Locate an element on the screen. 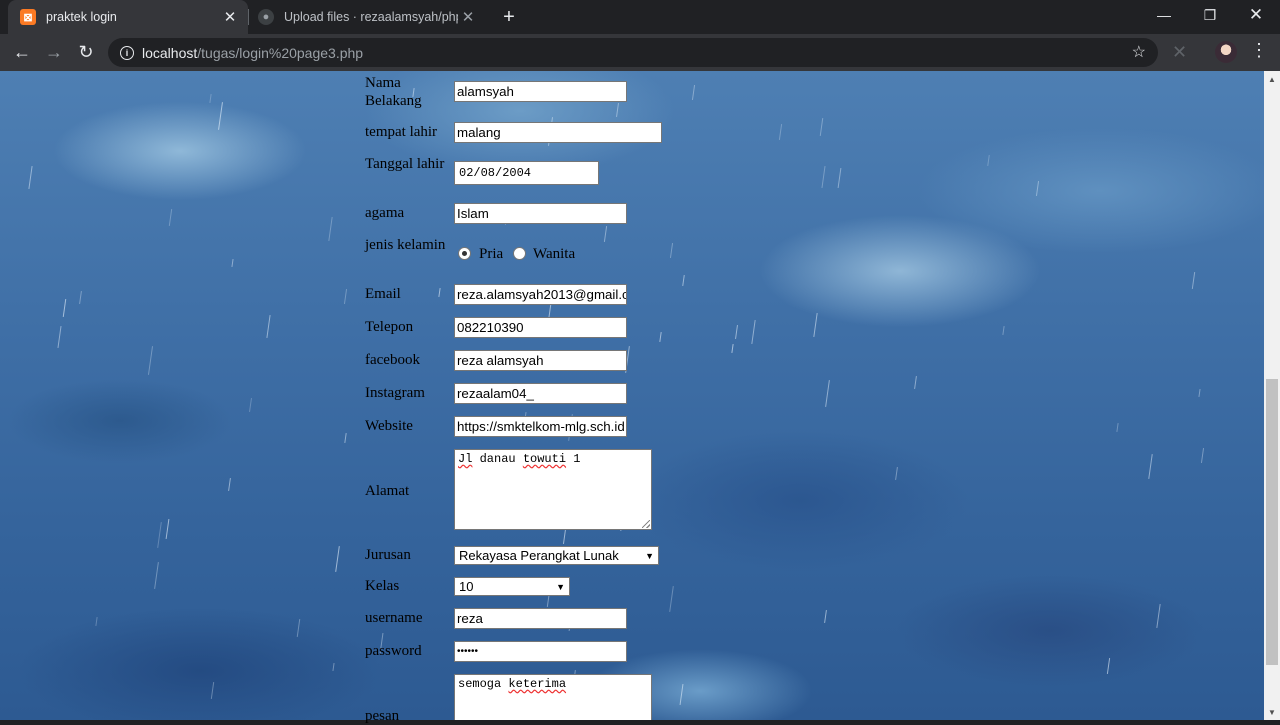 Image resolution: width=1280 pixels, height=725 pixels. label-agama: agama is located at coordinates (385, 213).